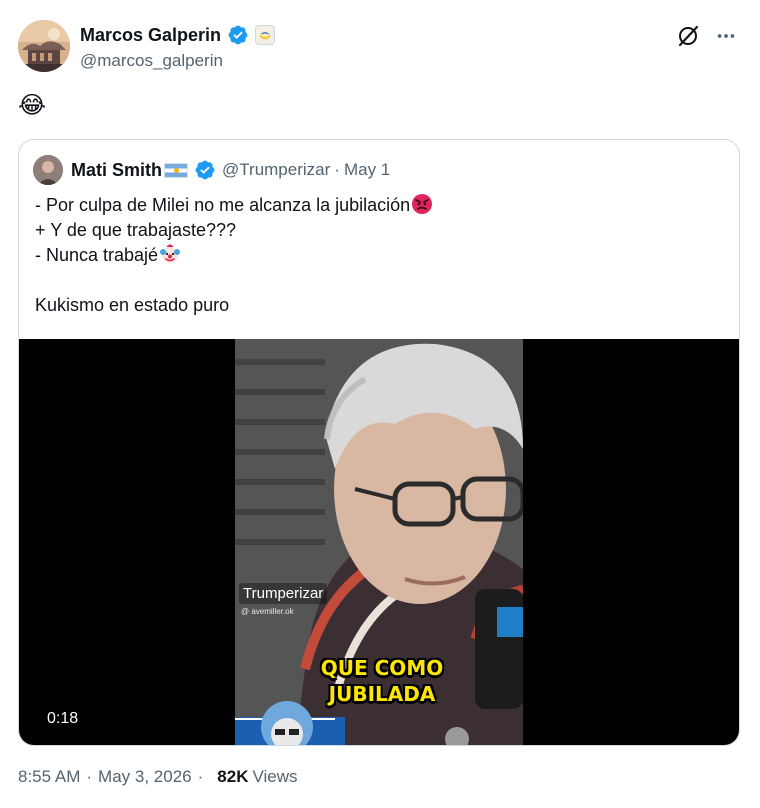 This screenshot has width=760, height=808. I want to click on quoted-line-3: - Nunca trabajé, so click(380, 255).